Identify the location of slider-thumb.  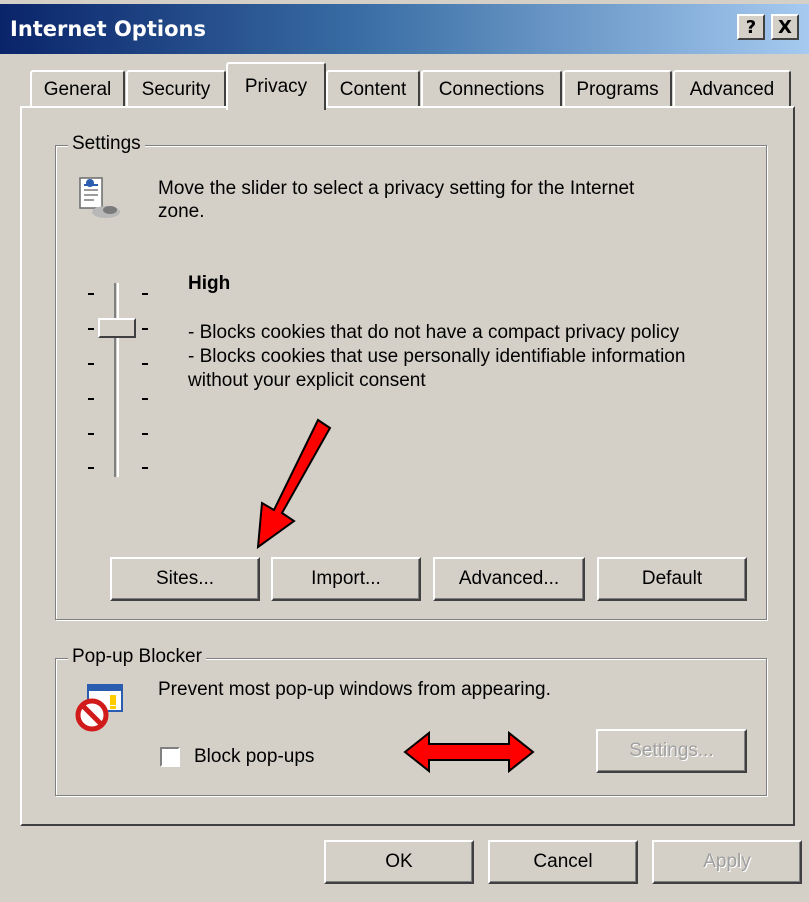
(117, 328).